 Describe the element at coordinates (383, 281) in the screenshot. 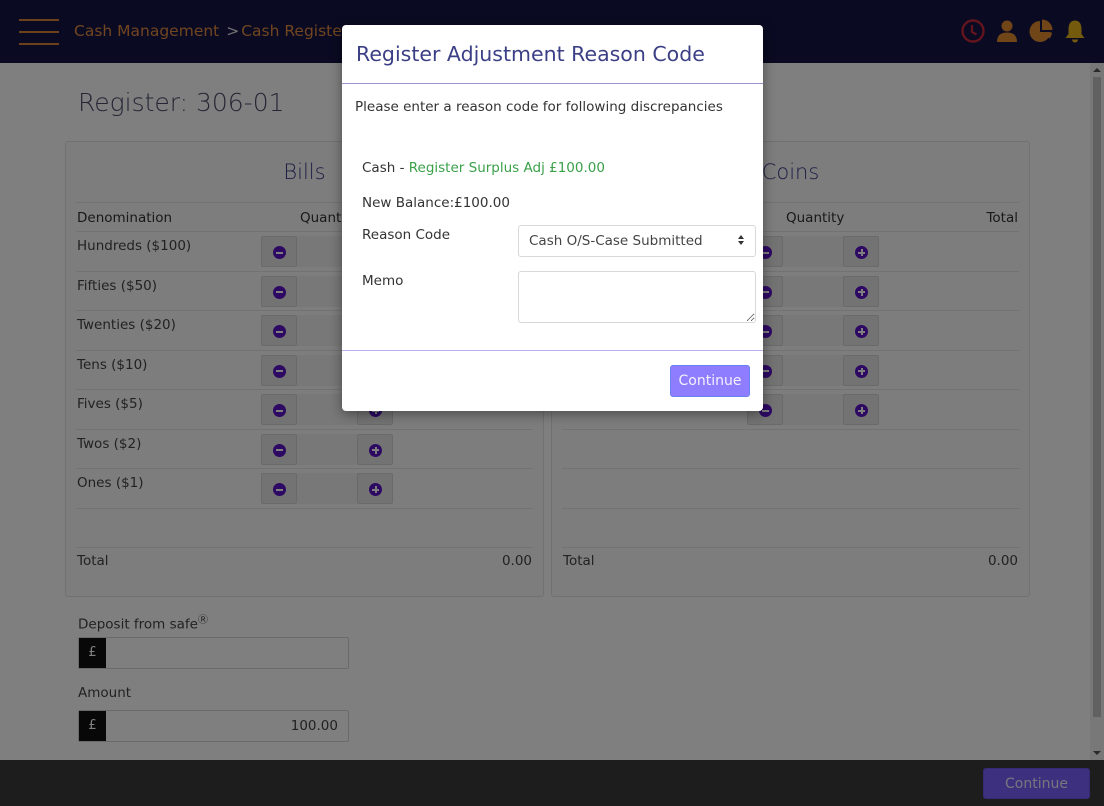

I see `memo-label: Memo` at that location.